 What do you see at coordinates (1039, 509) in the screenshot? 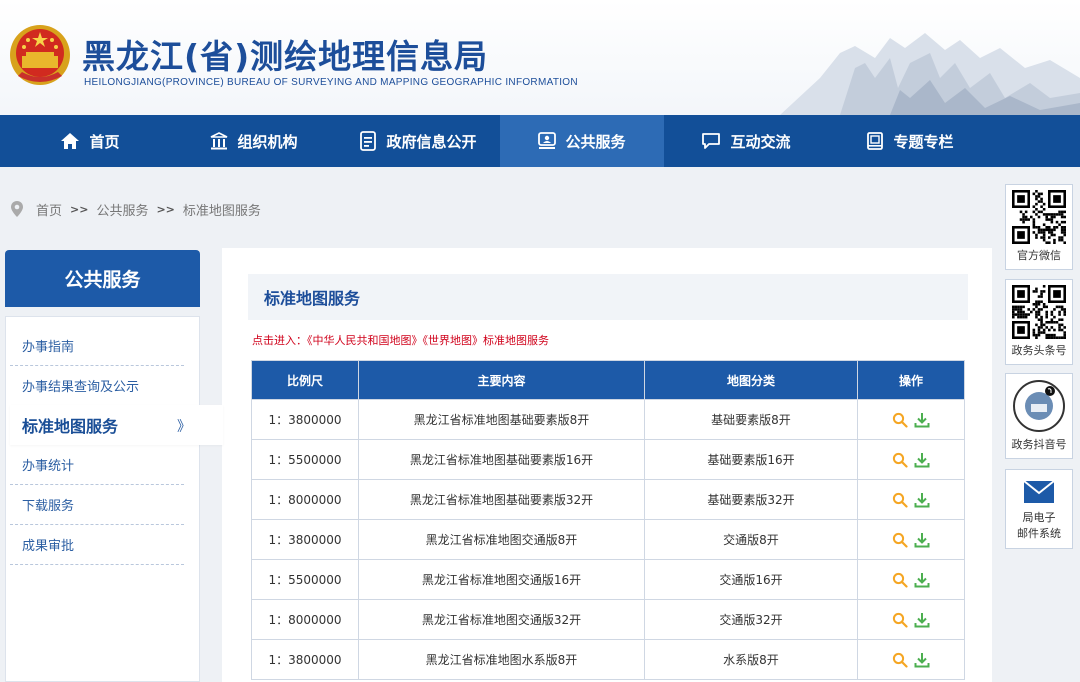
I see `email-system-box: 局电子 邮件系统` at bounding box center [1039, 509].